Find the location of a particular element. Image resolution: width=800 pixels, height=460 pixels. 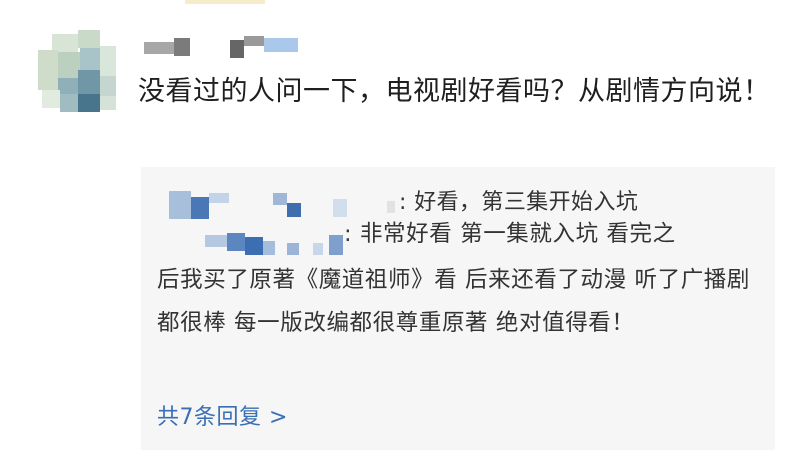

username-blurred is located at coordinates (220, 46).